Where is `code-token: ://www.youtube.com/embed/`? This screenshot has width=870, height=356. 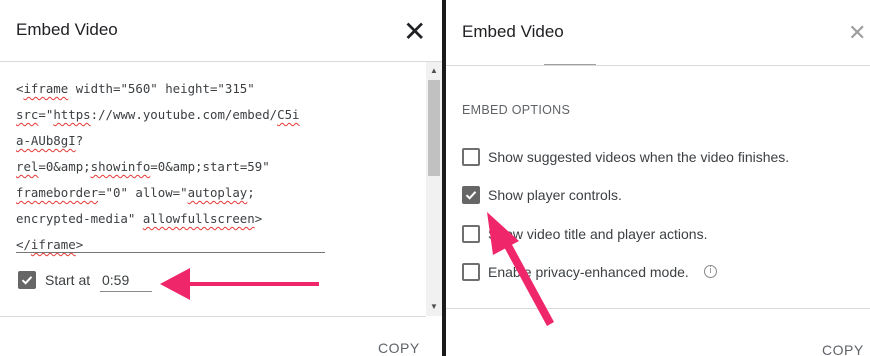
code-token: ://www.youtube.com/embed/ is located at coordinates (184, 114).